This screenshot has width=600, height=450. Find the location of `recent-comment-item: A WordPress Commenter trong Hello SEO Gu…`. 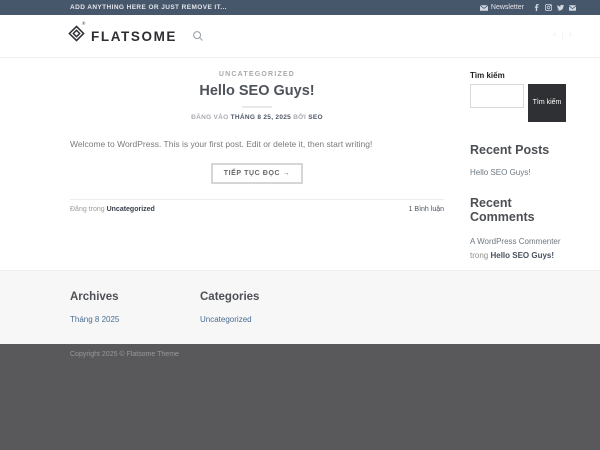

recent-comment-item: A WordPress Commenter trong Hello SEO Gu… is located at coordinates (520, 249).